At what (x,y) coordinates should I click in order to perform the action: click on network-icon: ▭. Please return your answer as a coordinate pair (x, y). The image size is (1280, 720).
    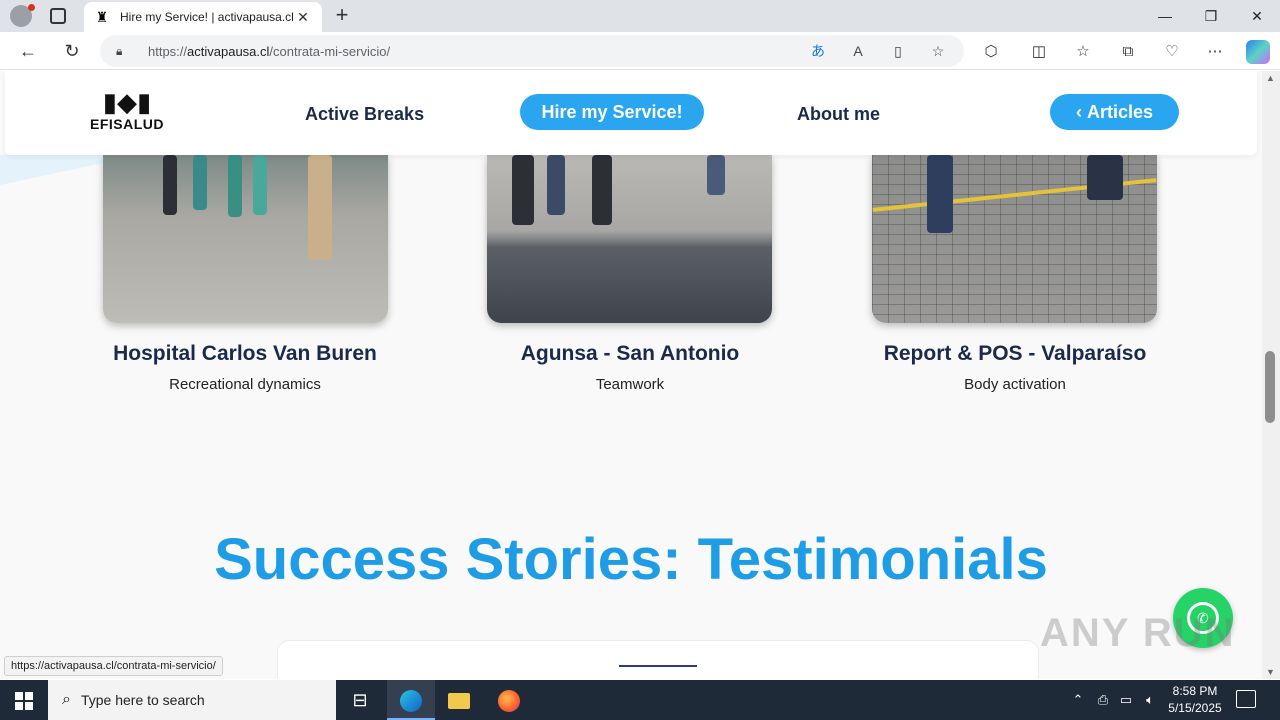
    Looking at the image, I should click on (1126, 700).